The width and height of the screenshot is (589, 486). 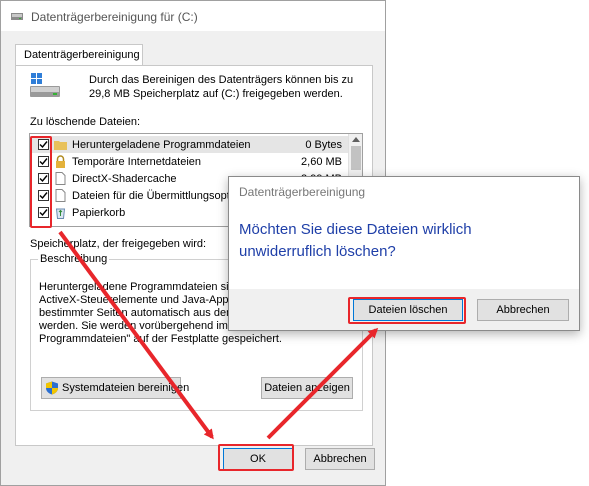 I want to click on arrow-to-ok, so click(x=136, y=335).